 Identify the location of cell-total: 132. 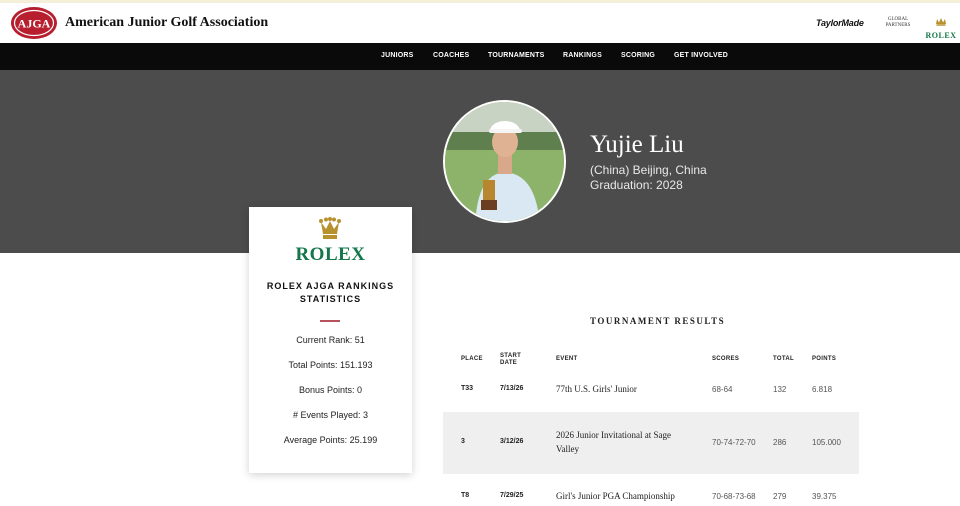
(780, 389).